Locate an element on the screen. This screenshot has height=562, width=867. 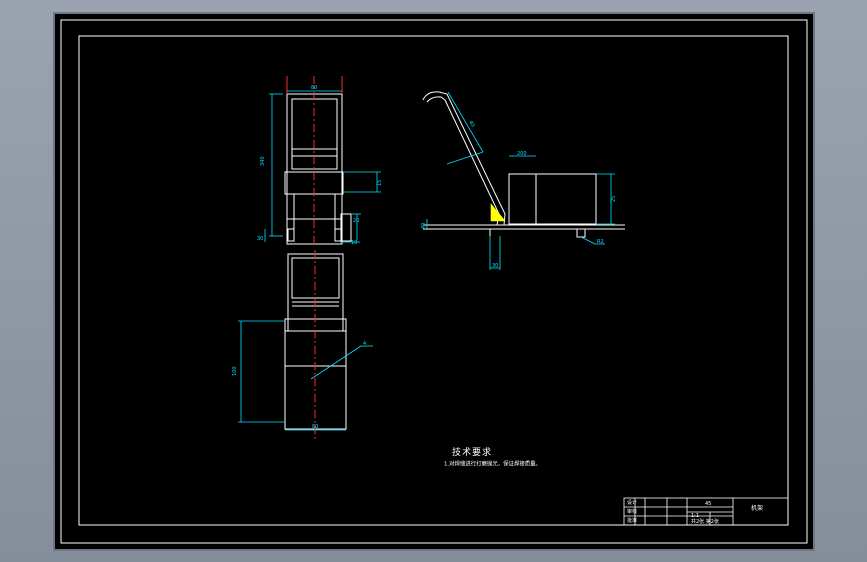
dim-bottom-width: 80 is located at coordinates (315, 427).